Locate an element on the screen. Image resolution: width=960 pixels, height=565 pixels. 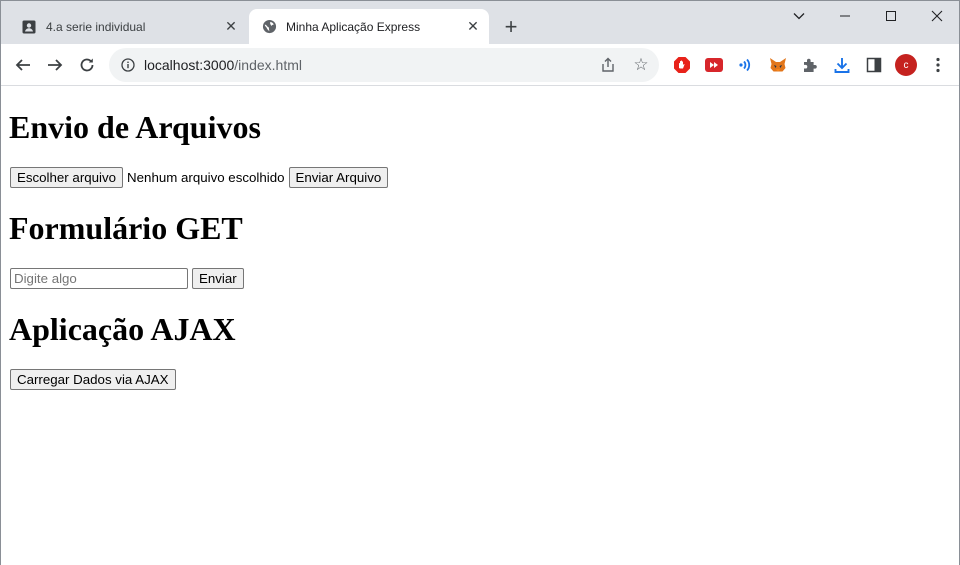
adblock-extension-icon is located at coordinates (682, 65).